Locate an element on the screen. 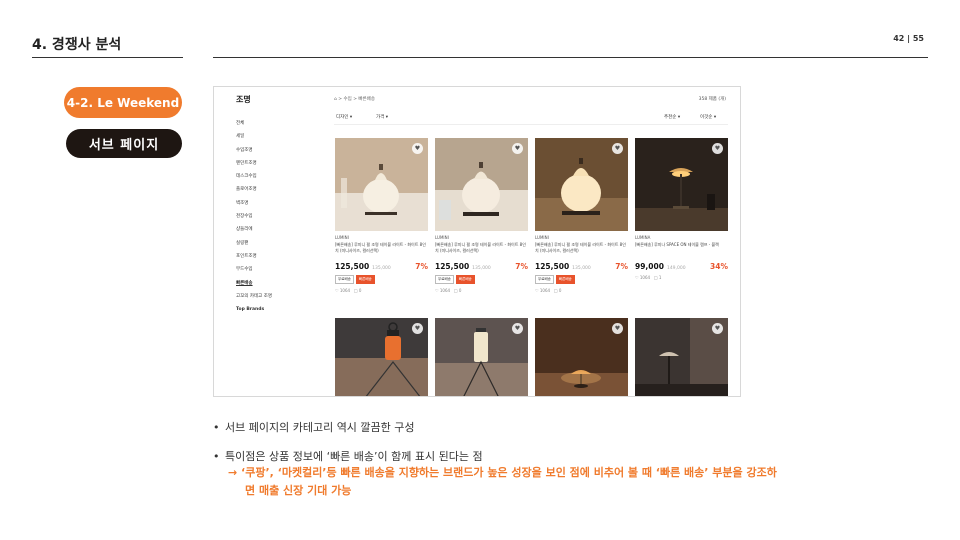  design-filter: 디자인 ▾ is located at coordinates (344, 117).